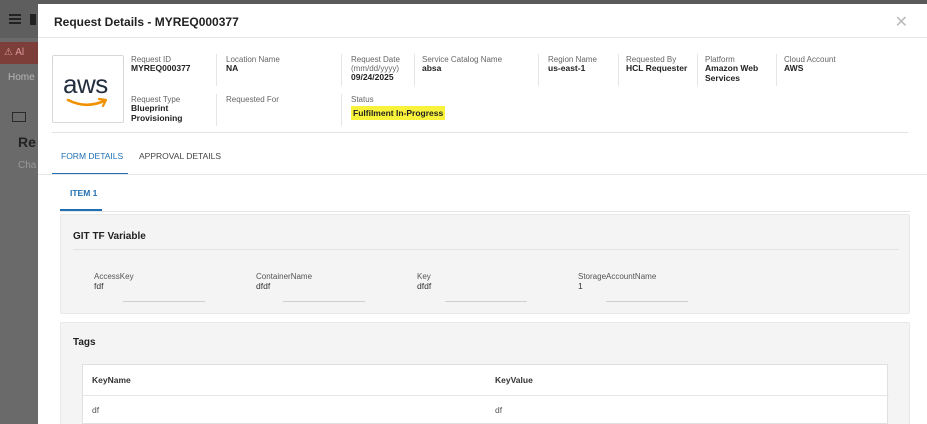 This screenshot has height=424, width=927. What do you see at coordinates (810, 64) in the screenshot?
I see `field-cloud-account: Cloud Account AWS` at bounding box center [810, 64].